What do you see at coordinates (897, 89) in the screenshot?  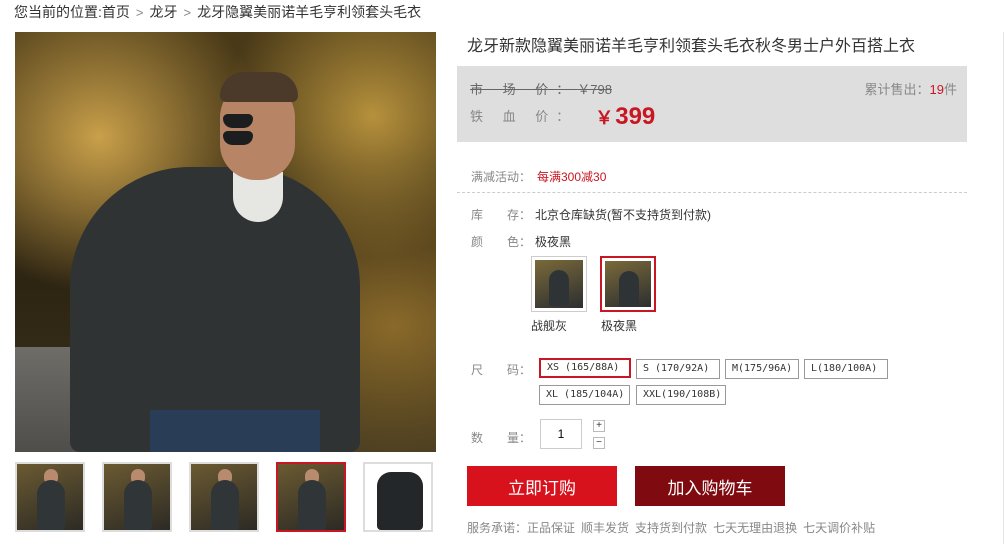 I see `sold-label: 累计售出：` at bounding box center [897, 89].